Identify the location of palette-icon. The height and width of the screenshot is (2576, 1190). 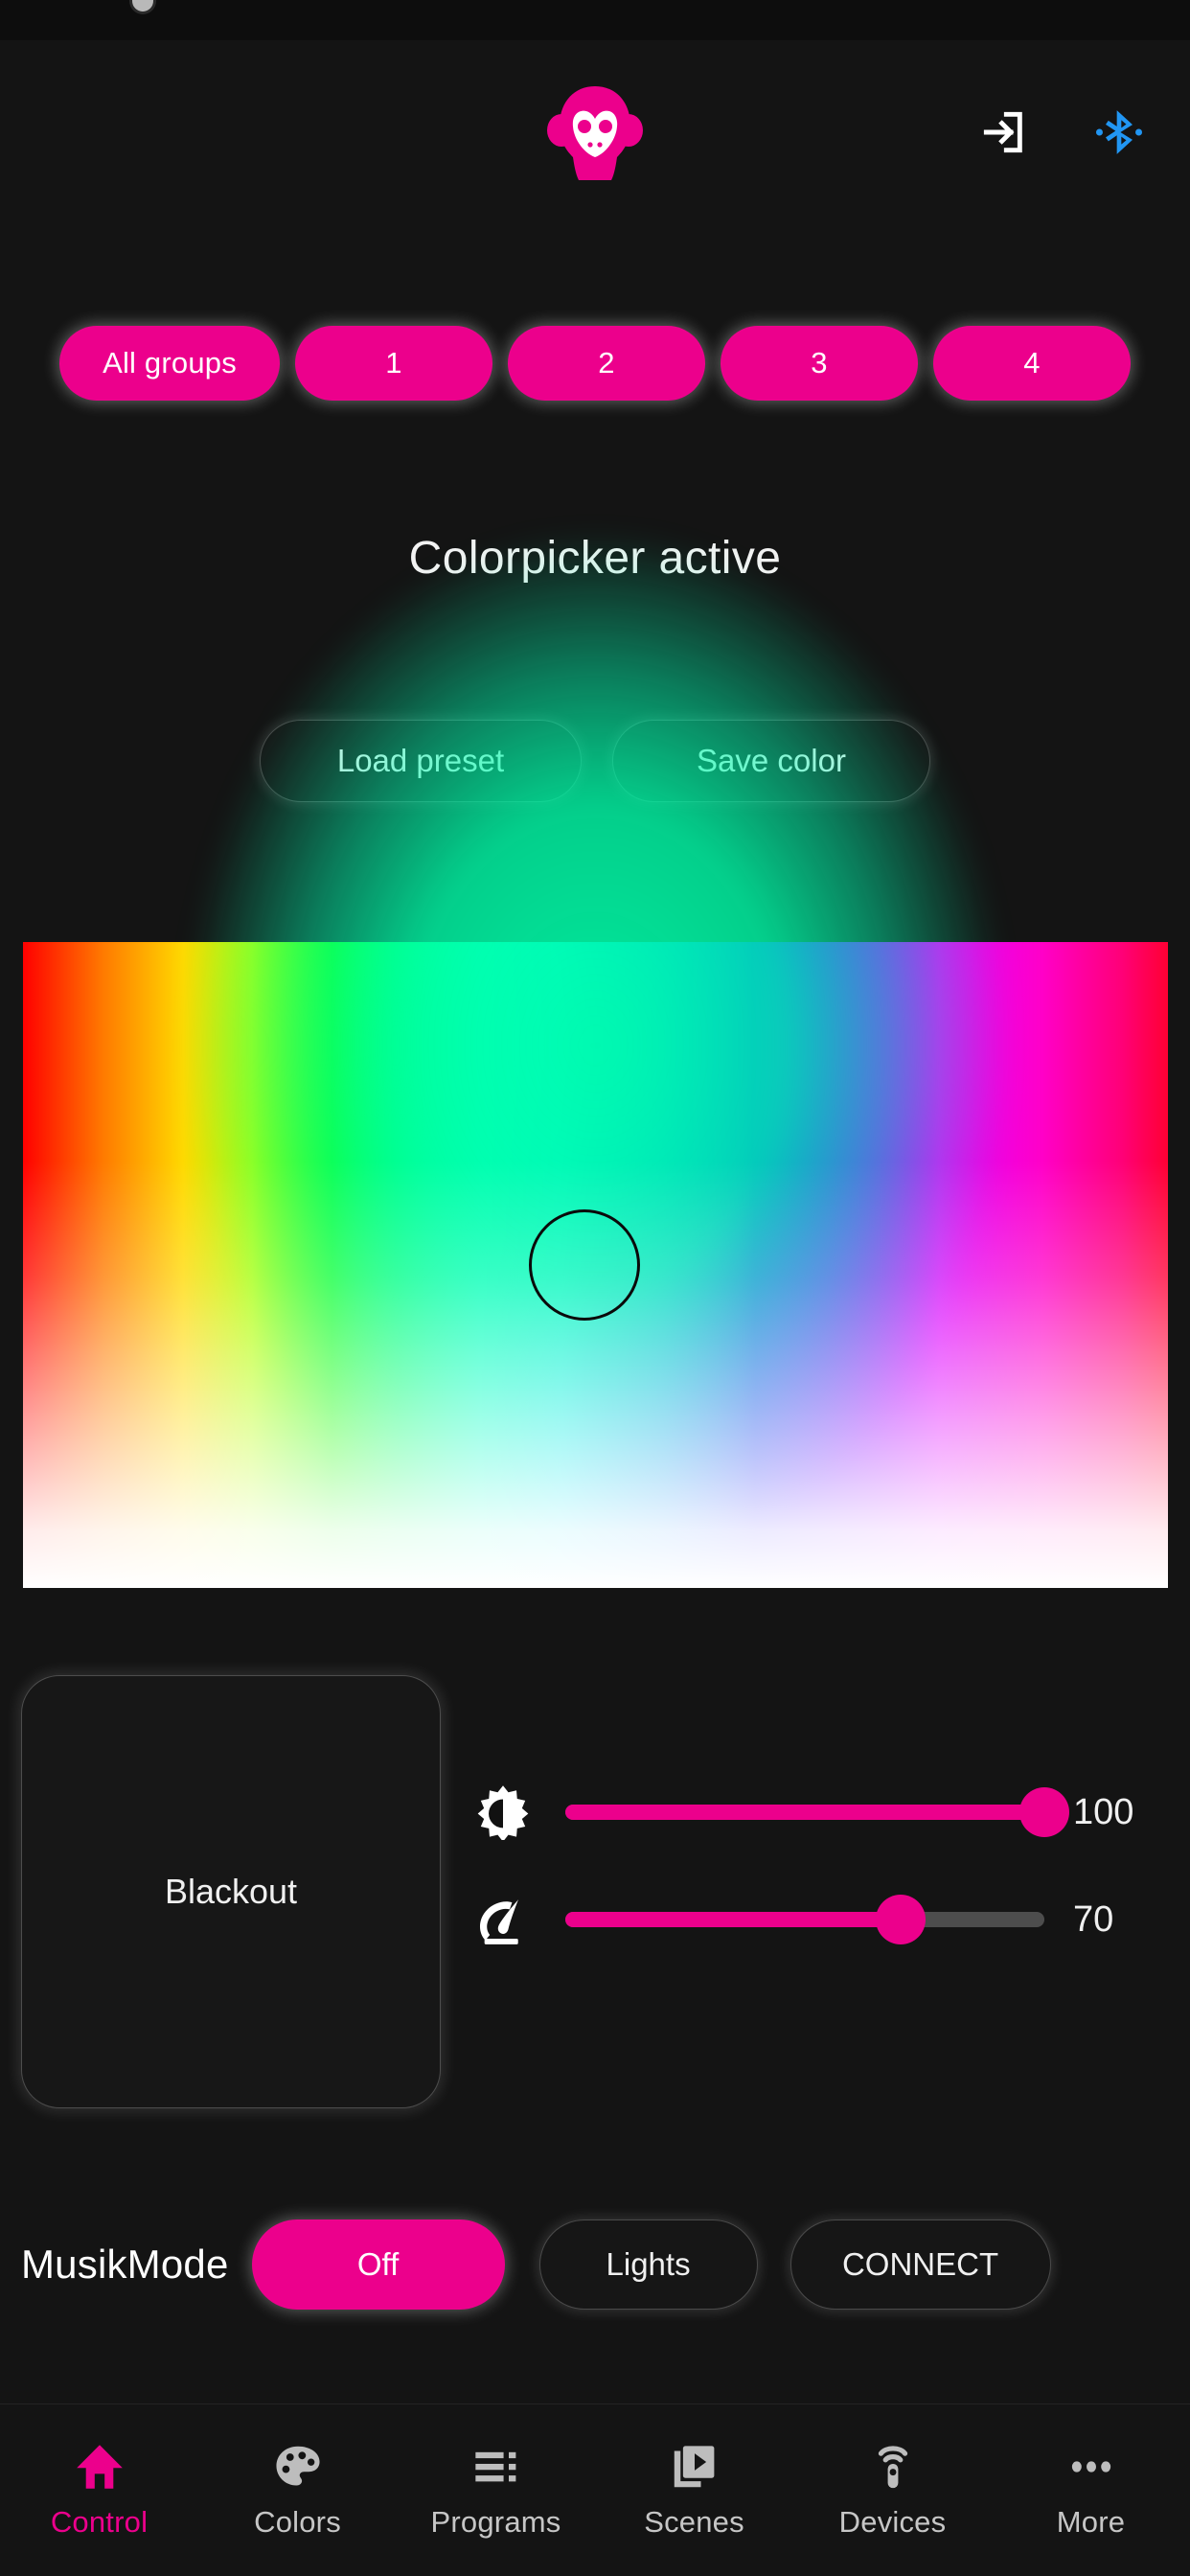
(298, 2467).